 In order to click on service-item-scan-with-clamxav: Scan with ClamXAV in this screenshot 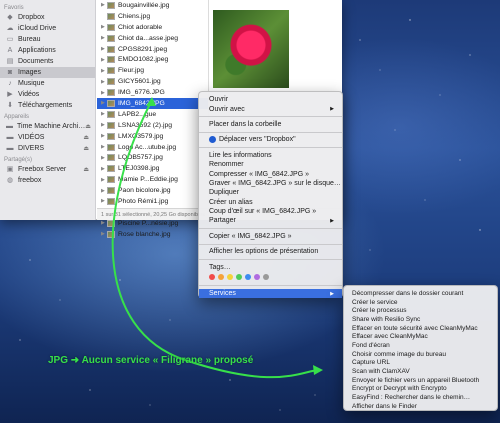, I will do `click(420, 371)`.